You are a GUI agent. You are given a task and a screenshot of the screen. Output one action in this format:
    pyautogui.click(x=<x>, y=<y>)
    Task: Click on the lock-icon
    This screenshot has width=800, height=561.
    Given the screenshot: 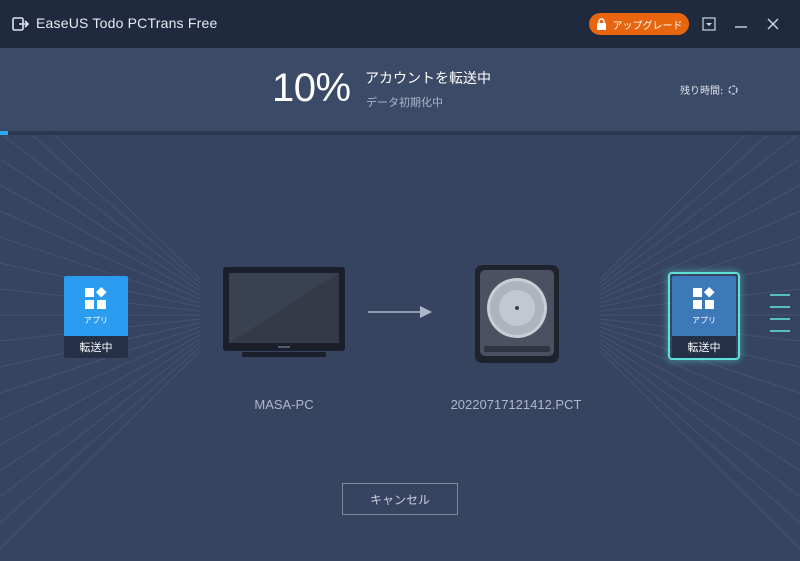 What is the action you would take?
    pyautogui.click(x=601, y=24)
    